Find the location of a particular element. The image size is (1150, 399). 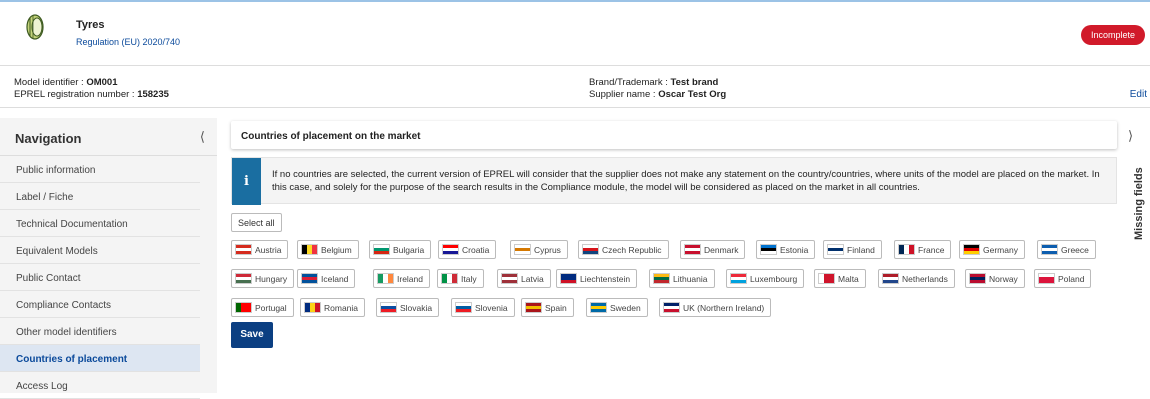

model-identifier-label: Model identifier : is located at coordinates (50, 82).